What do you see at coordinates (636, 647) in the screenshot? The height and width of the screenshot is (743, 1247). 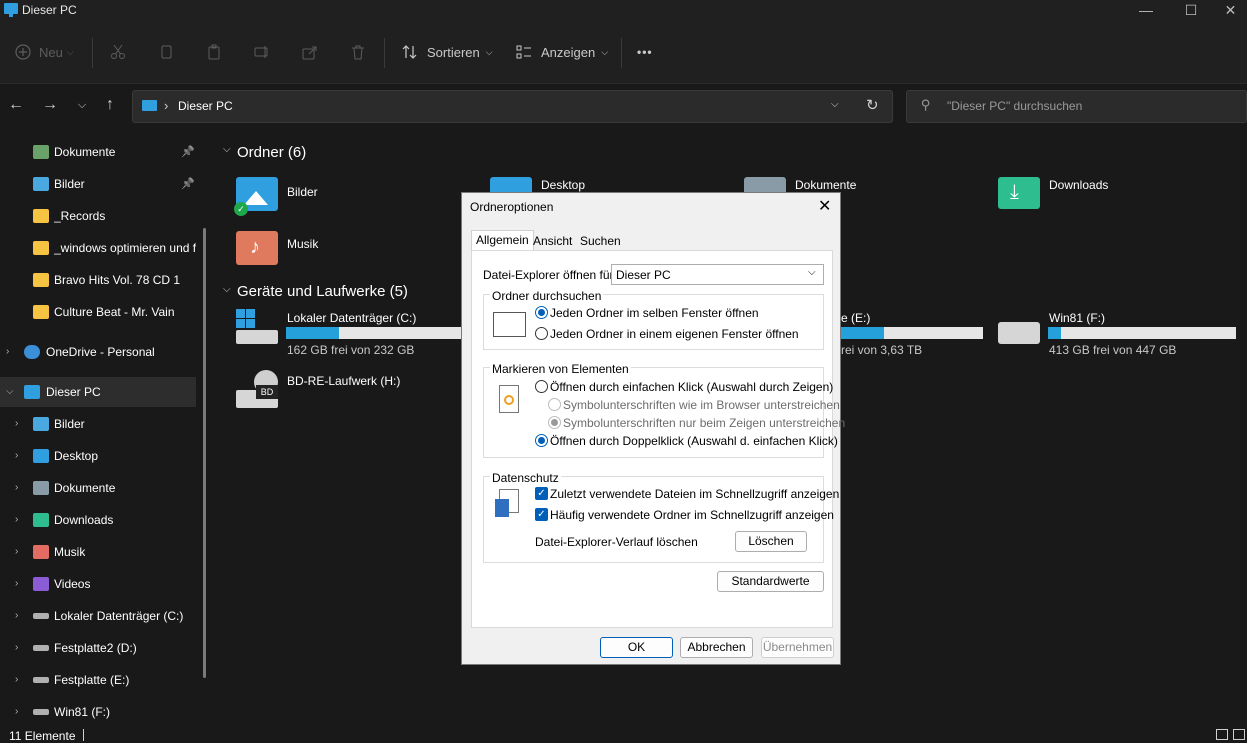 I see `ok-button: OK` at bounding box center [636, 647].